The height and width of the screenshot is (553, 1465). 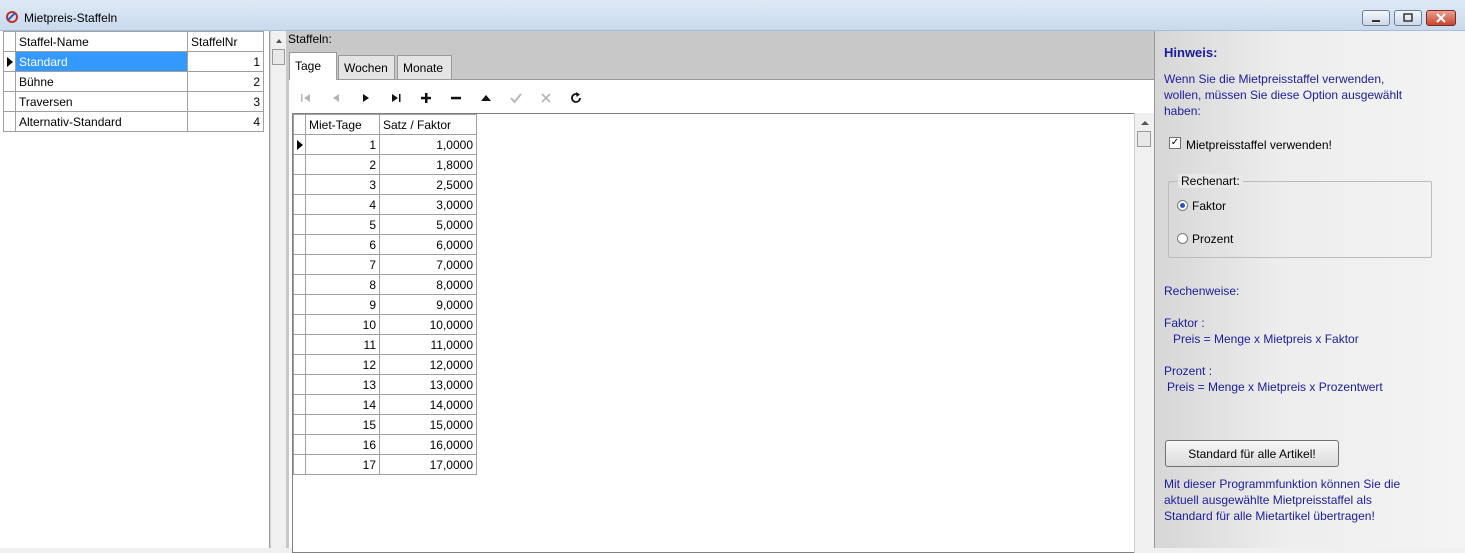 I want to click on table-row: Alternativ-Standard 4, so click(x=133, y=121).